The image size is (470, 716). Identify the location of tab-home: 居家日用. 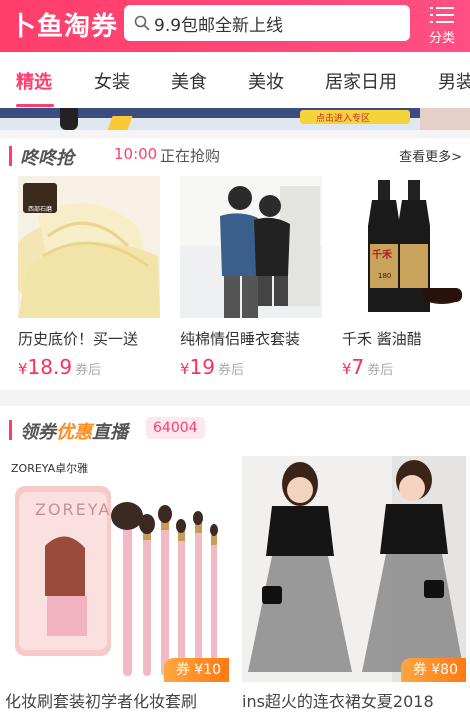
(361, 81).